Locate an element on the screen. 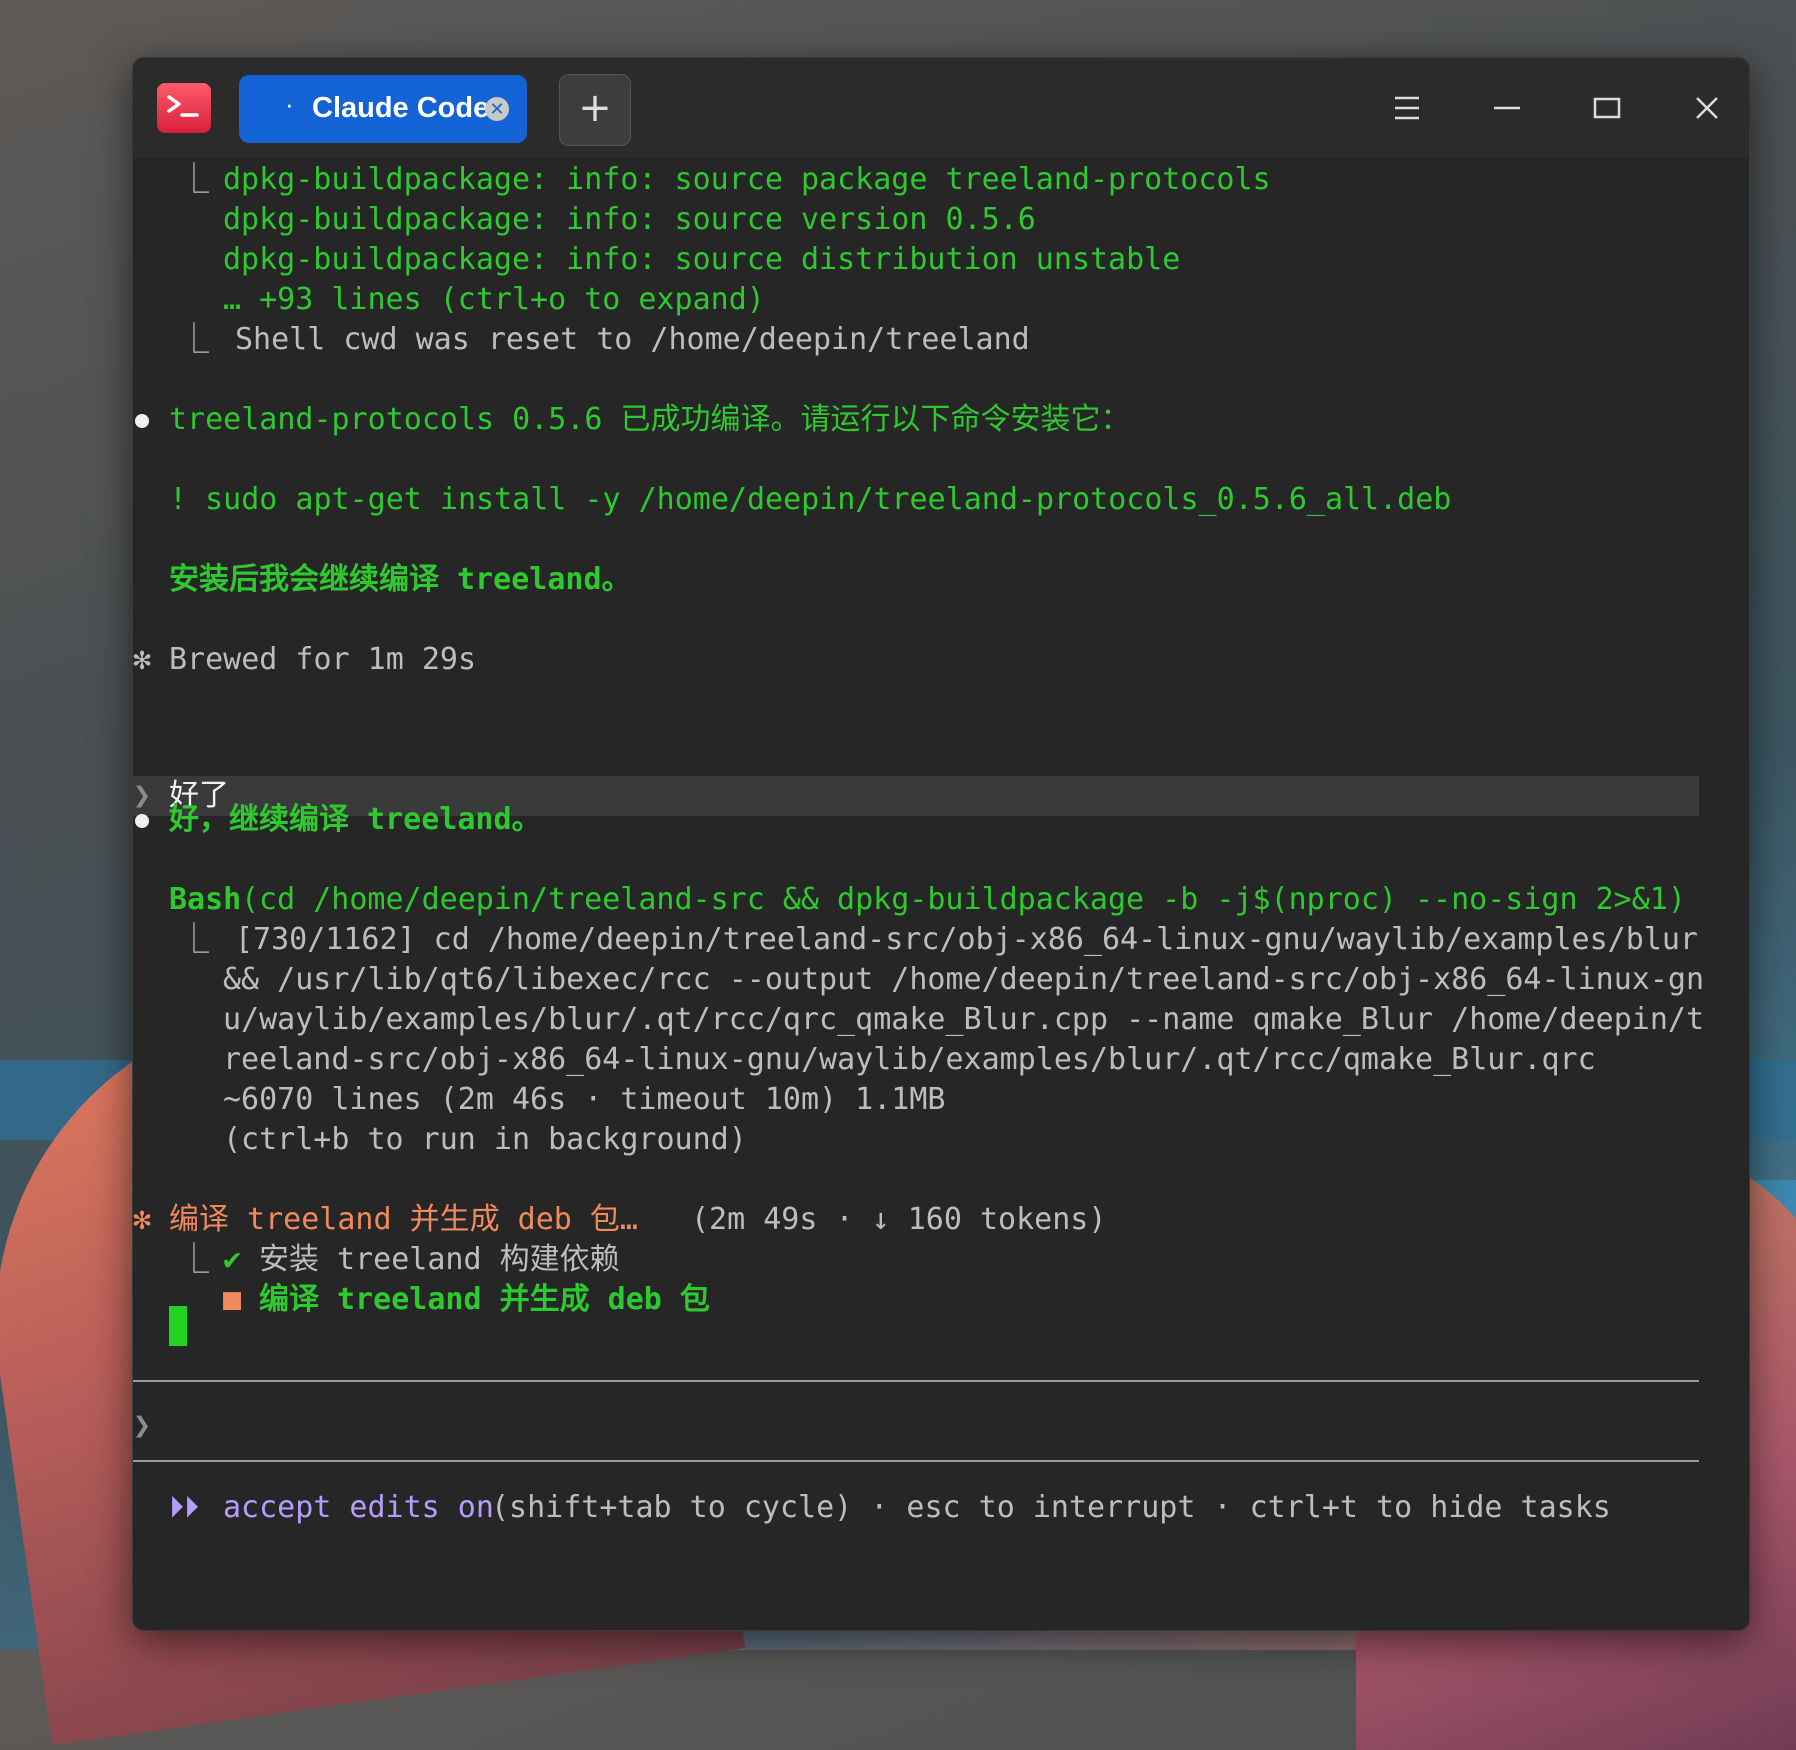  minimize-icon is located at coordinates (1507, 108).